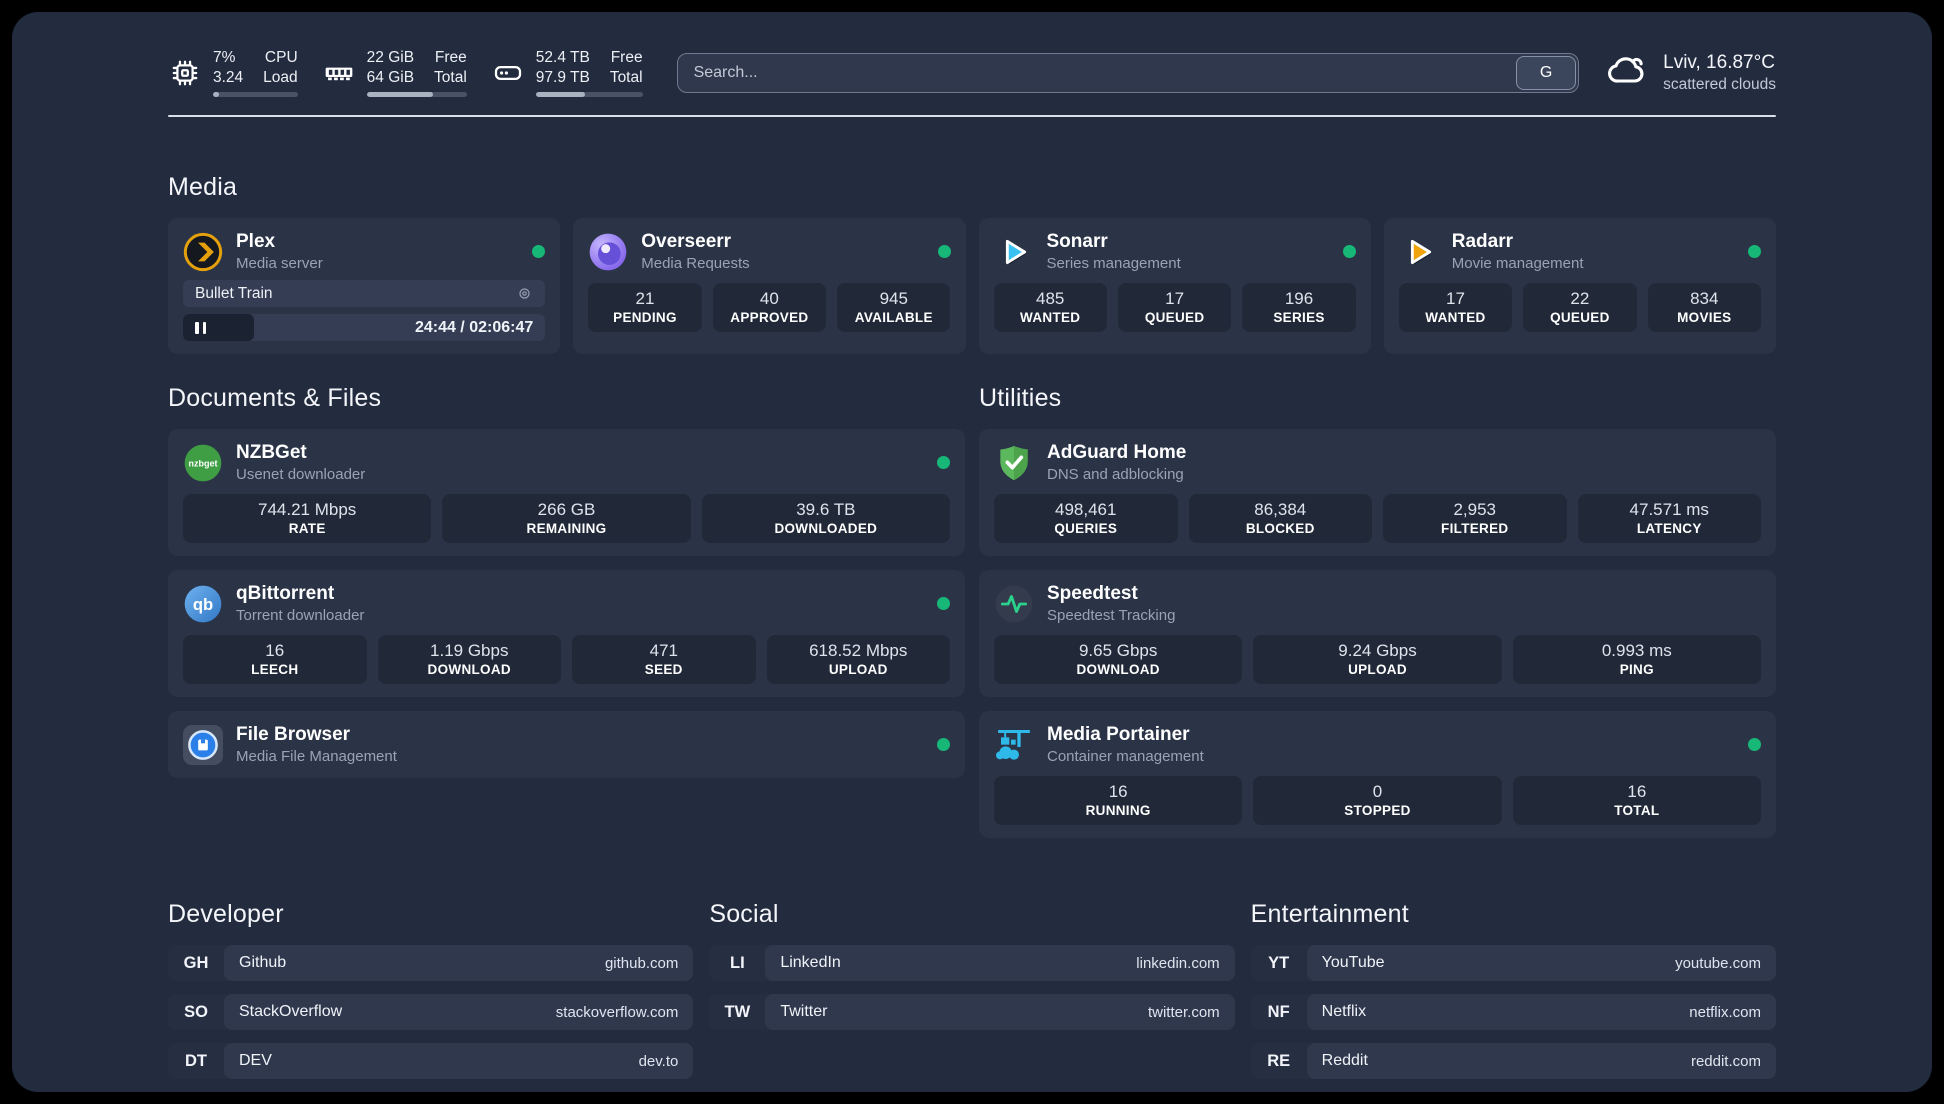 The height and width of the screenshot is (1104, 1944). What do you see at coordinates (275, 660) in the screenshot?
I see `stat-leech: 16 LEECH` at bounding box center [275, 660].